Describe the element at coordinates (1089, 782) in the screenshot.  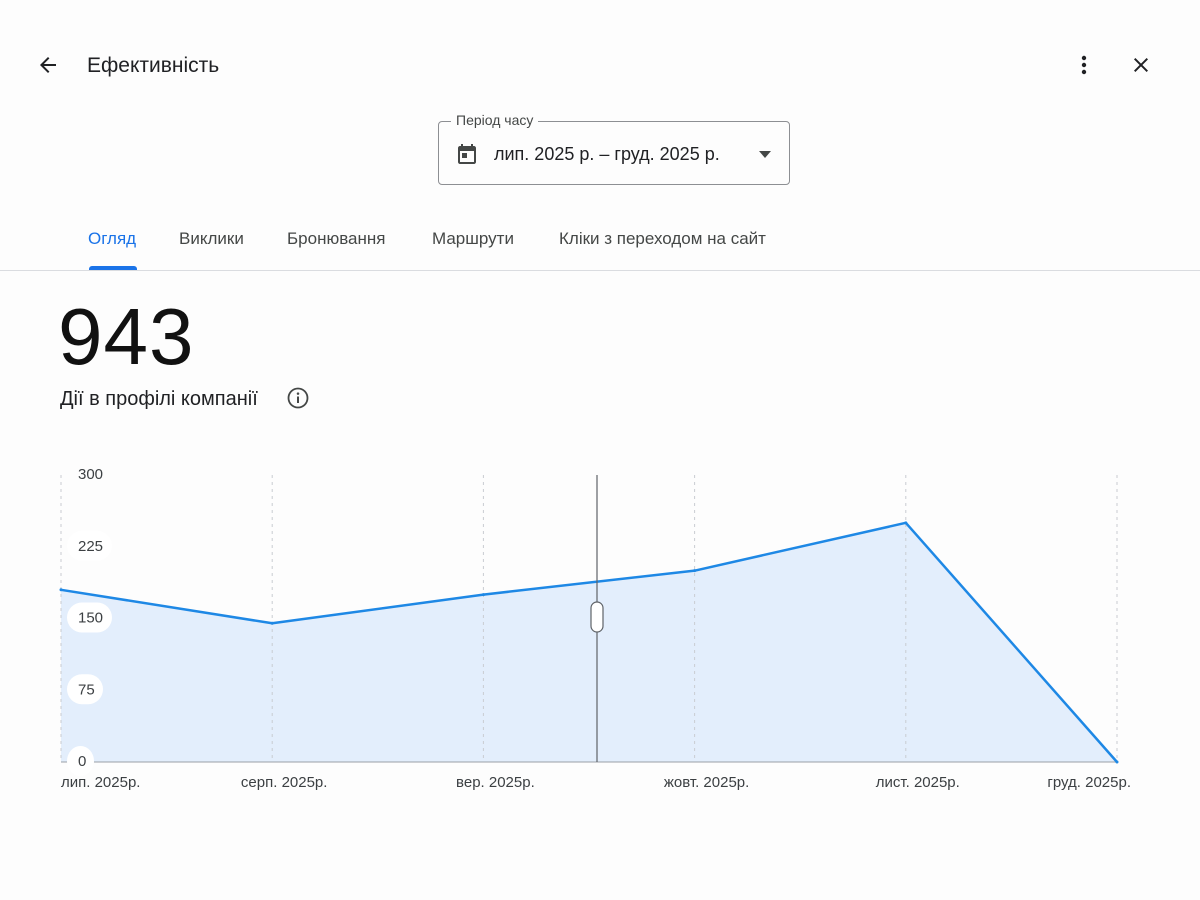
I see `x-tick-label: груд. 2025р.` at that location.